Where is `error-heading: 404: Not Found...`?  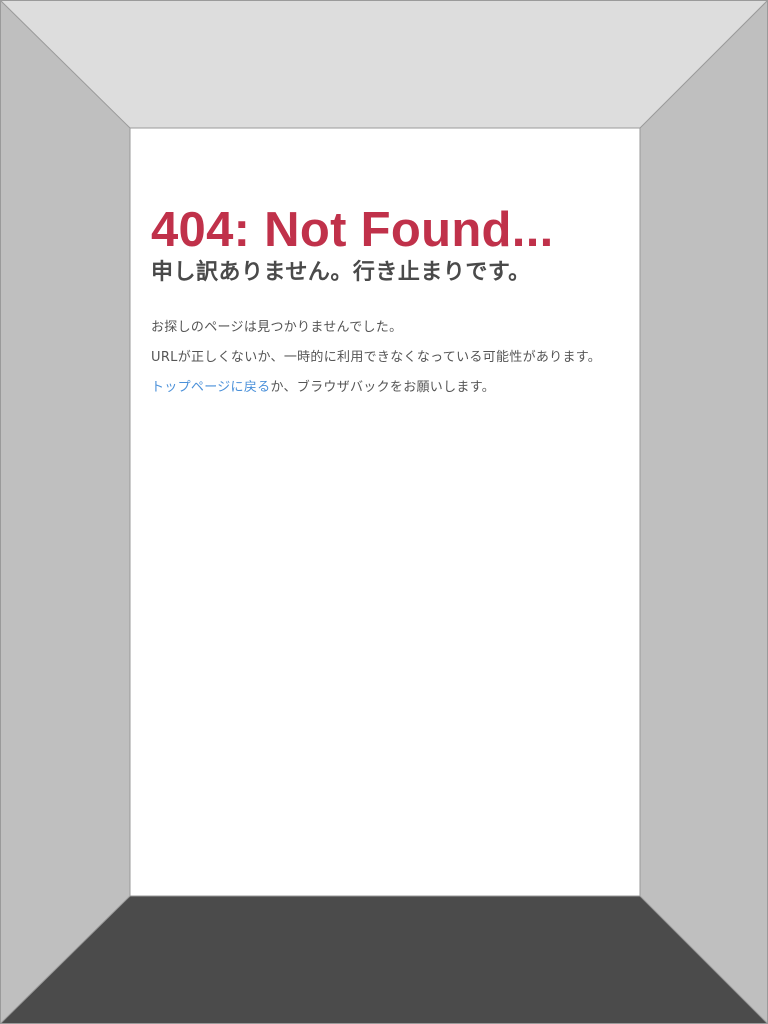
error-heading: 404: Not Found... is located at coordinates (352, 230).